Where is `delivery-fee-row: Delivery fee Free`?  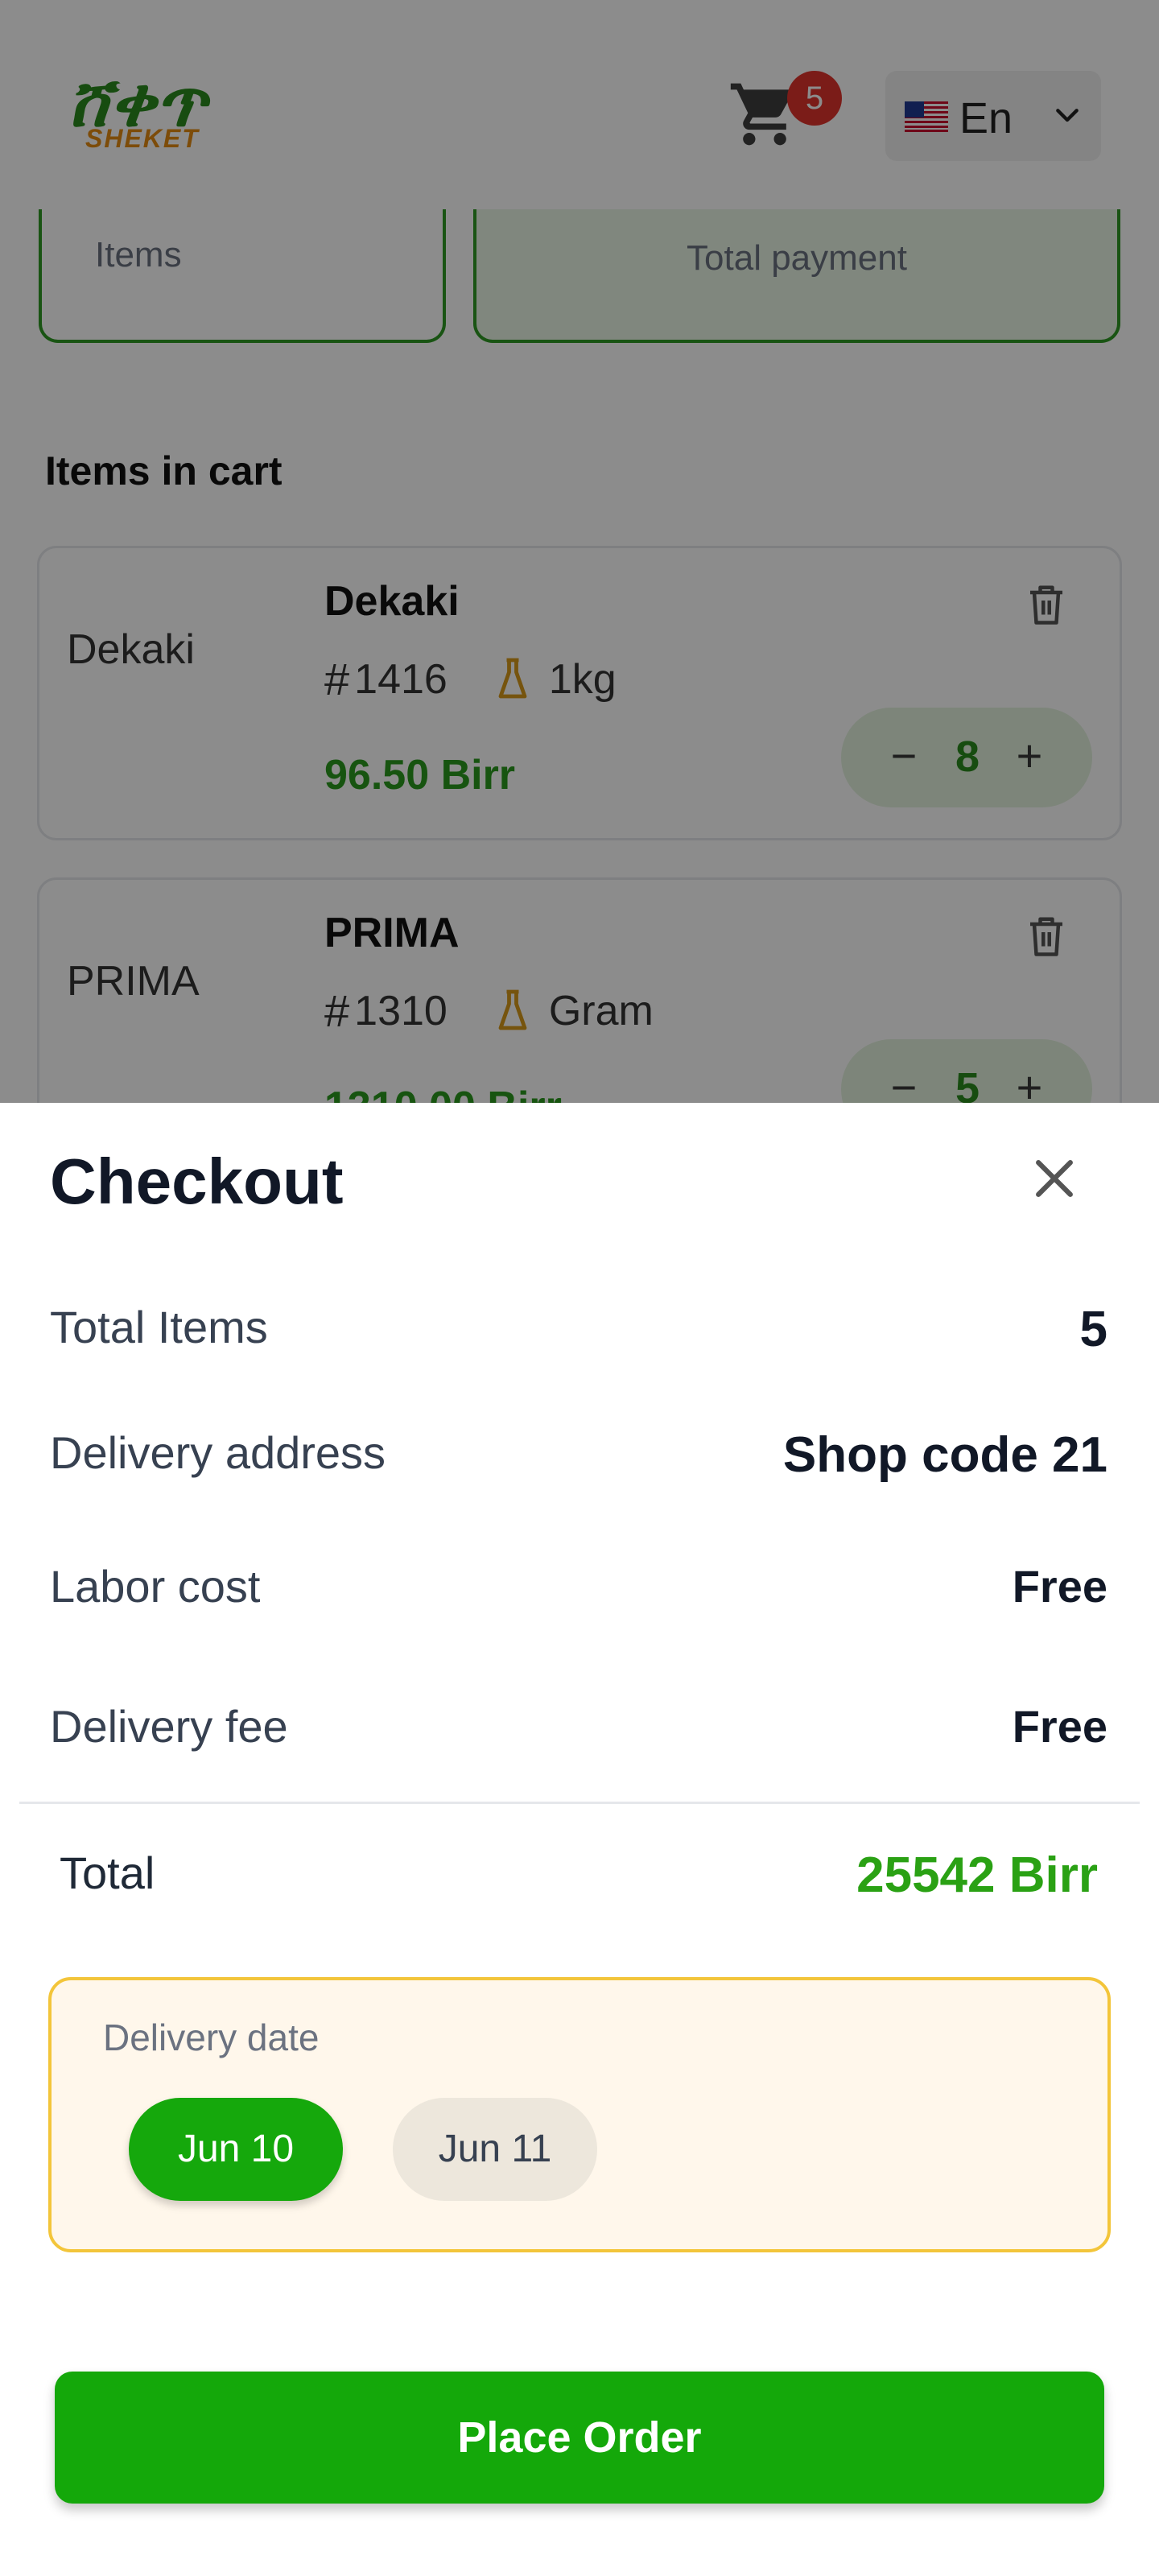
delivery-fee-row: Delivery fee Free is located at coordinates (578, 1726).